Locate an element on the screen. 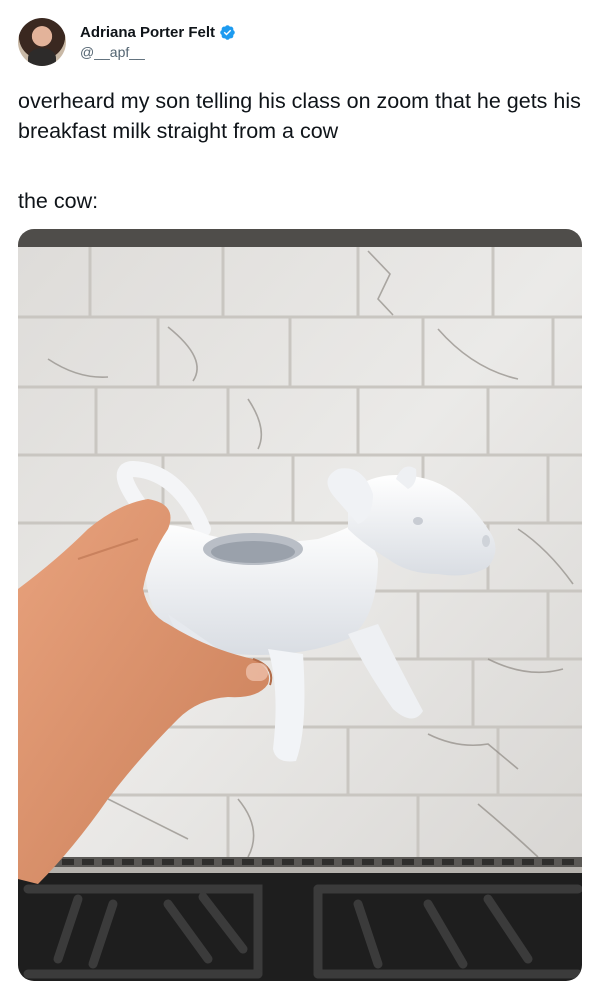 This screenshot has height=999, width=599. author-name-row: Adriana Porter Felt is located at coordinates (158, 32).